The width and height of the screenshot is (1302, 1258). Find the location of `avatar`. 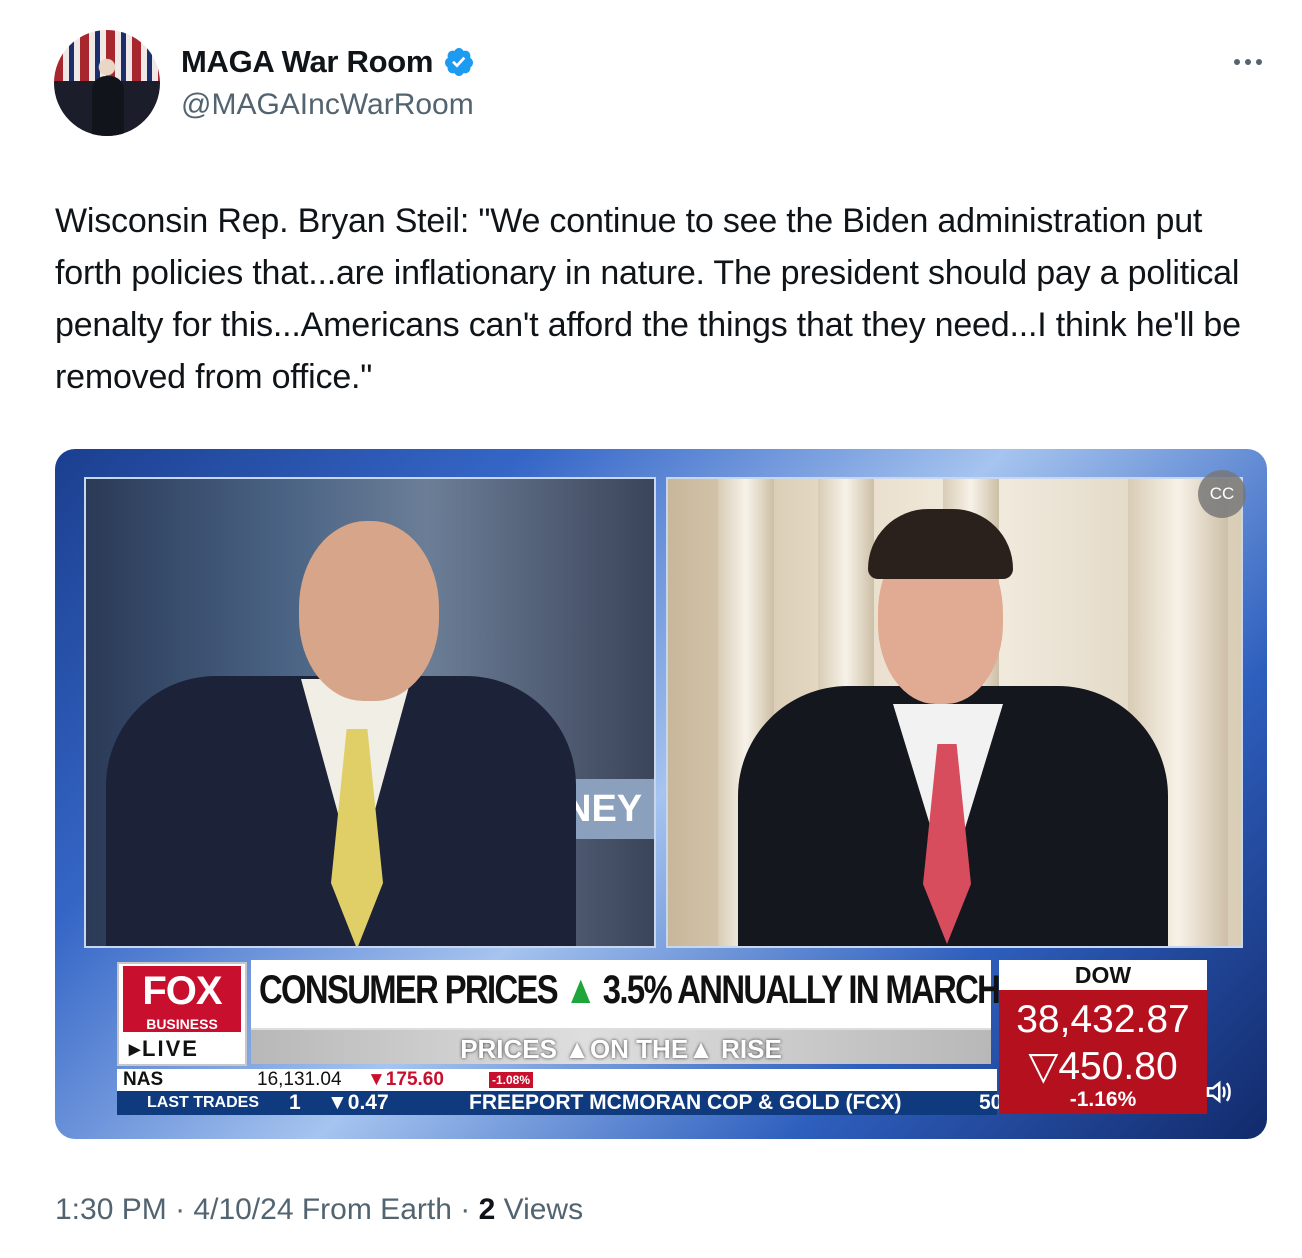

avatar is located at coordinates (107, 83).